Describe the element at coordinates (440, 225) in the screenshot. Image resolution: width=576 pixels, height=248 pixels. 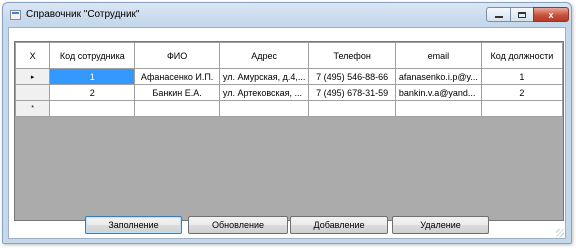
I see `delete-button: Удаление` at that location.